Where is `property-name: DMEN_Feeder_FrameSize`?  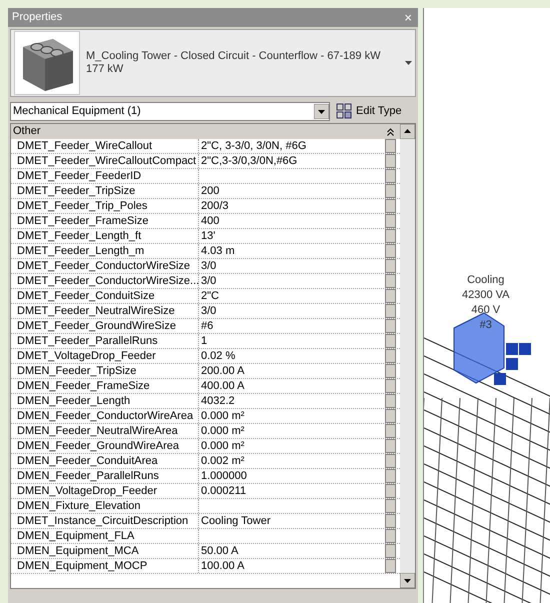 property-name: DMEN_Feeder_FrameSize is located at coordinates (105, 386).